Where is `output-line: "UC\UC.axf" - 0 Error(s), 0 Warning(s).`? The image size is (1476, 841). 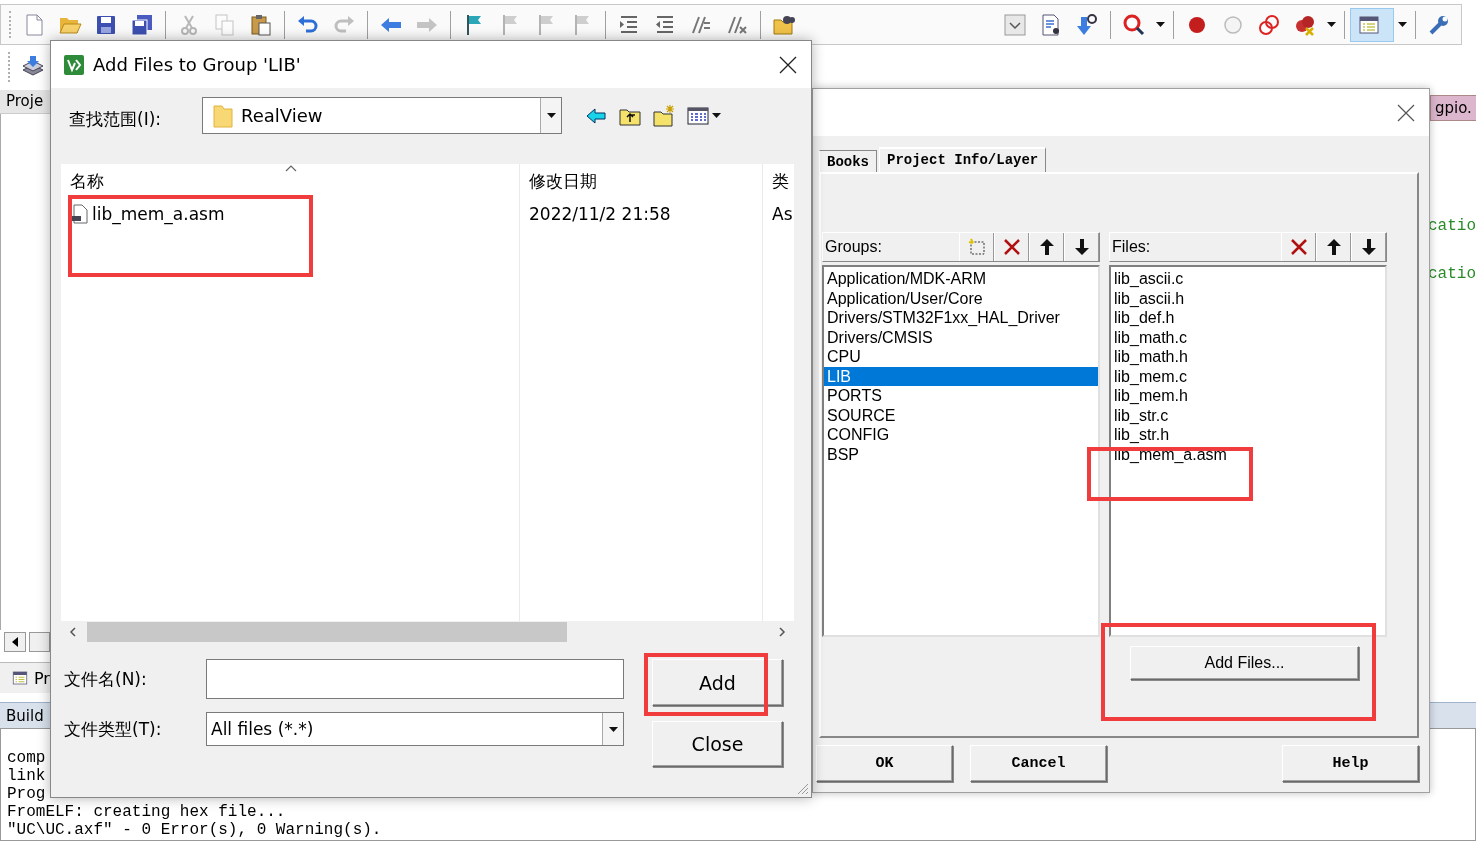 output-line: "UC\UC.axf" - 0 Error(s), 0 Warning(s). is located at coordinates (194, 830).